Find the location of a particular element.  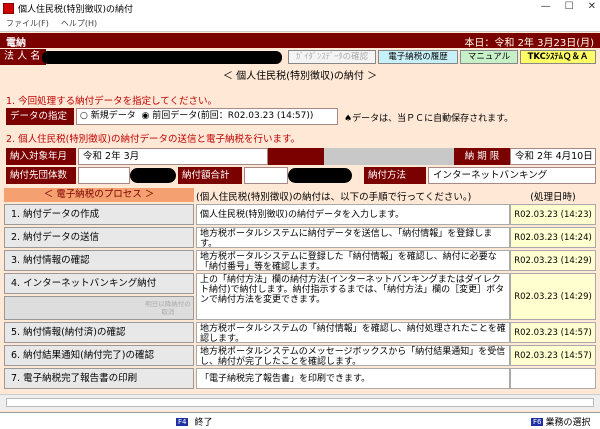

data-spec-options: ○ 新規データ ◉ 前回データ(前回：R02.03.23 (14:57)) is located at coordinates (207, 116).